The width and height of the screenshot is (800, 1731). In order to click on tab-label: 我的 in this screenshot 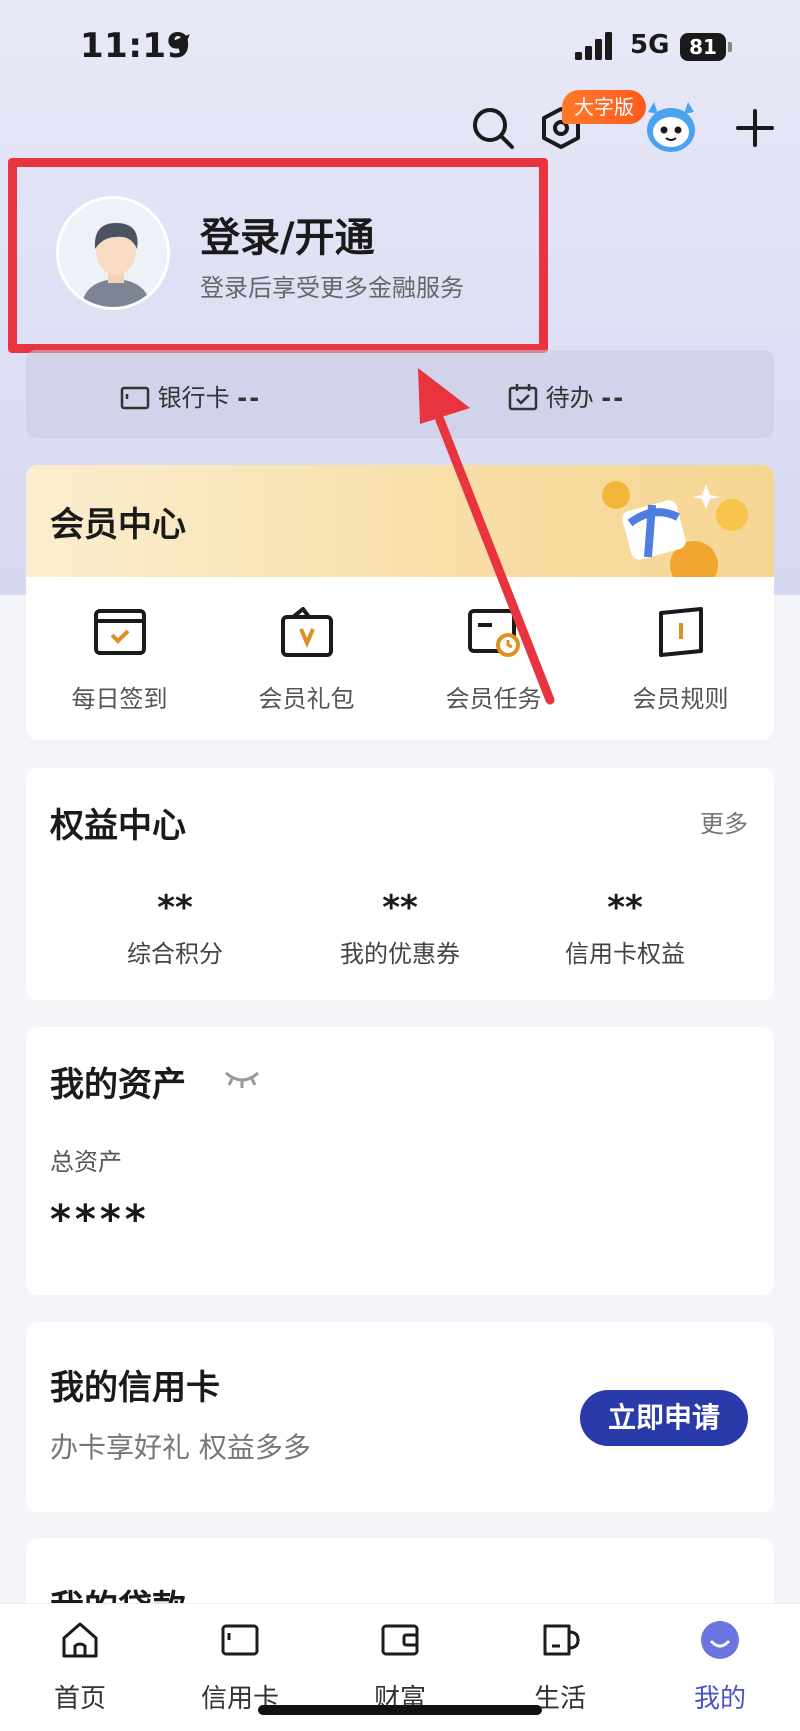, I will do `click(719, 1699)`.